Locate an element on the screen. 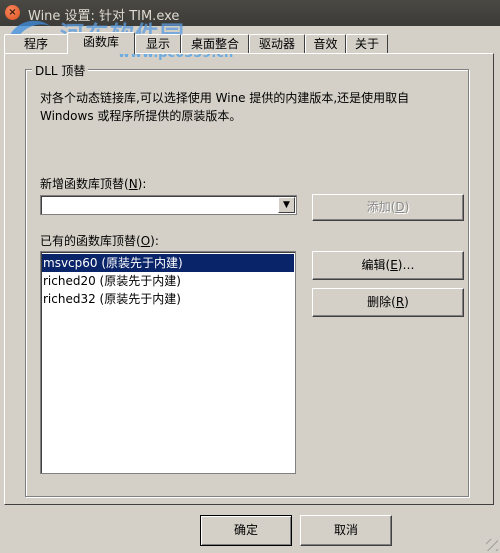 The width and height of the screenshot is (500, 553). tab-display: 显示 is located at coordinates (158, 43).